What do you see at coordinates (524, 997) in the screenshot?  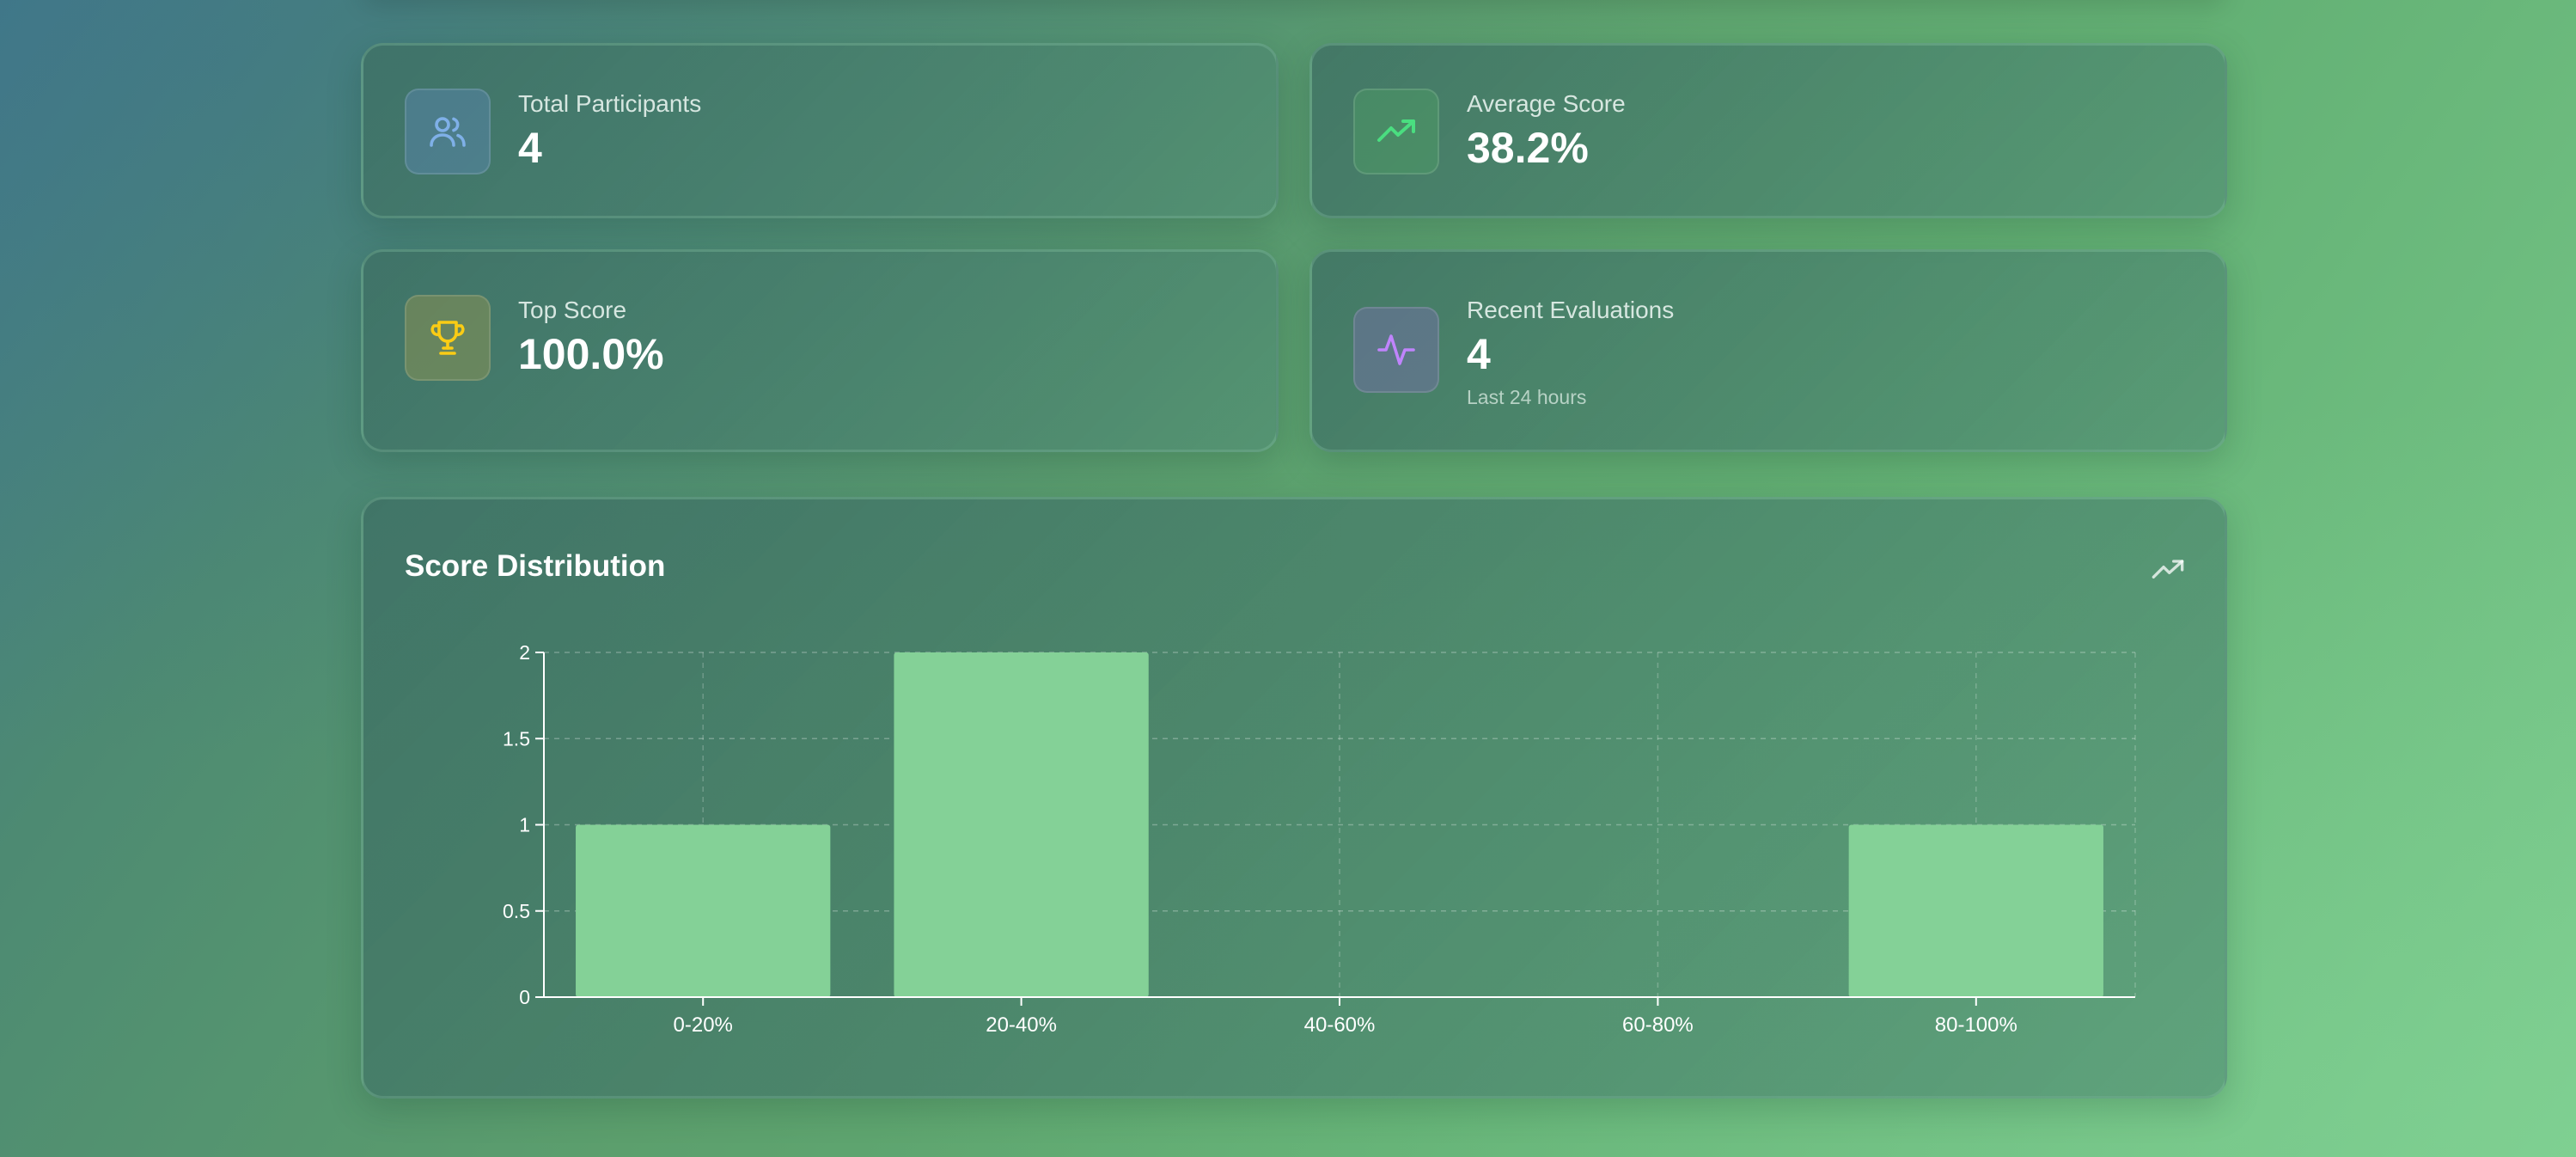 I see `y-tick-label: 0` at bounding box center [524, 997].